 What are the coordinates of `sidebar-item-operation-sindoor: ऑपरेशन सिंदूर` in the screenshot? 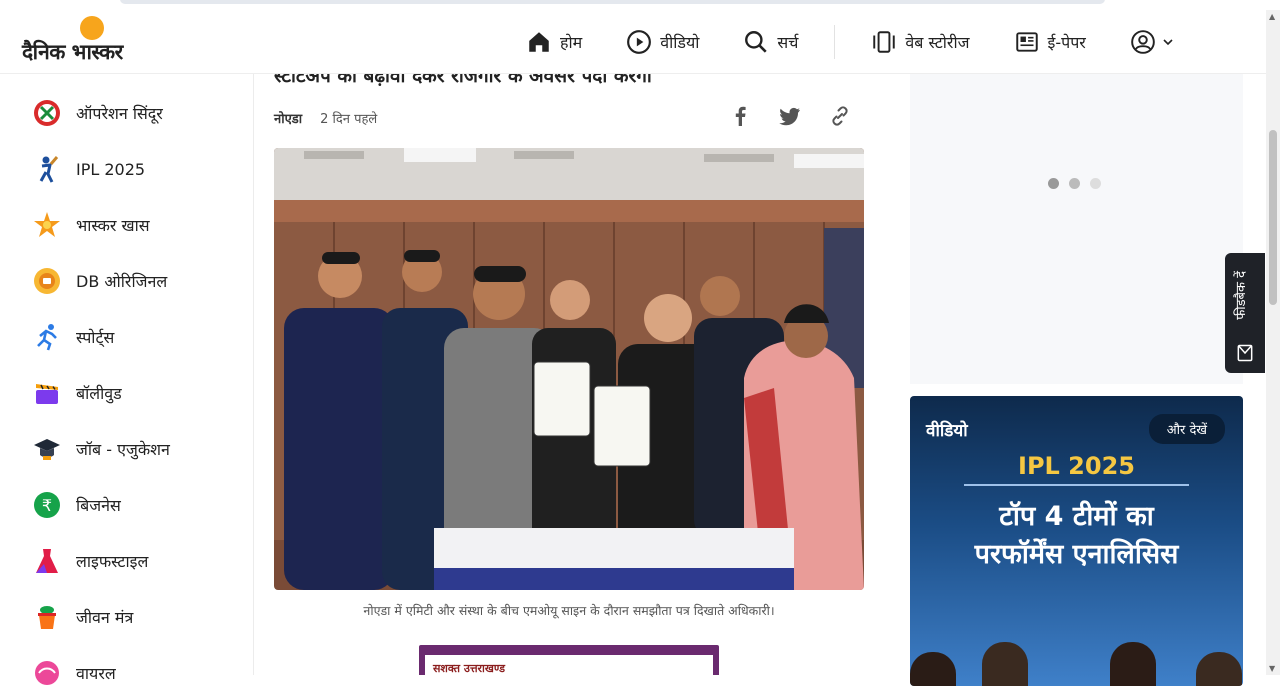 It's located at (97, 113).